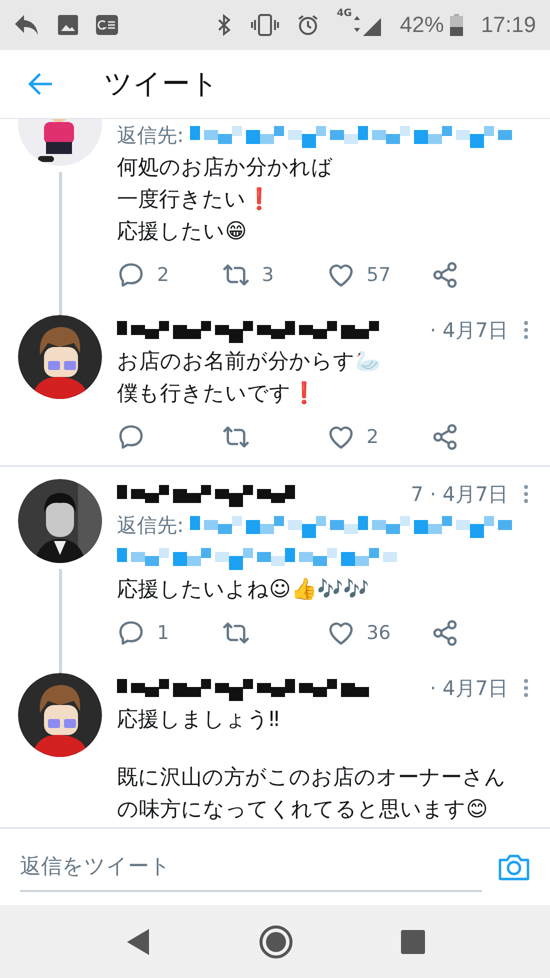 The height and width of the screenshot is (978, 550). What do you see at coordinates (198, 719) in the screenshot?
I see `tweet-text: 応援しましょう‼` at bounding box center [198, 719].